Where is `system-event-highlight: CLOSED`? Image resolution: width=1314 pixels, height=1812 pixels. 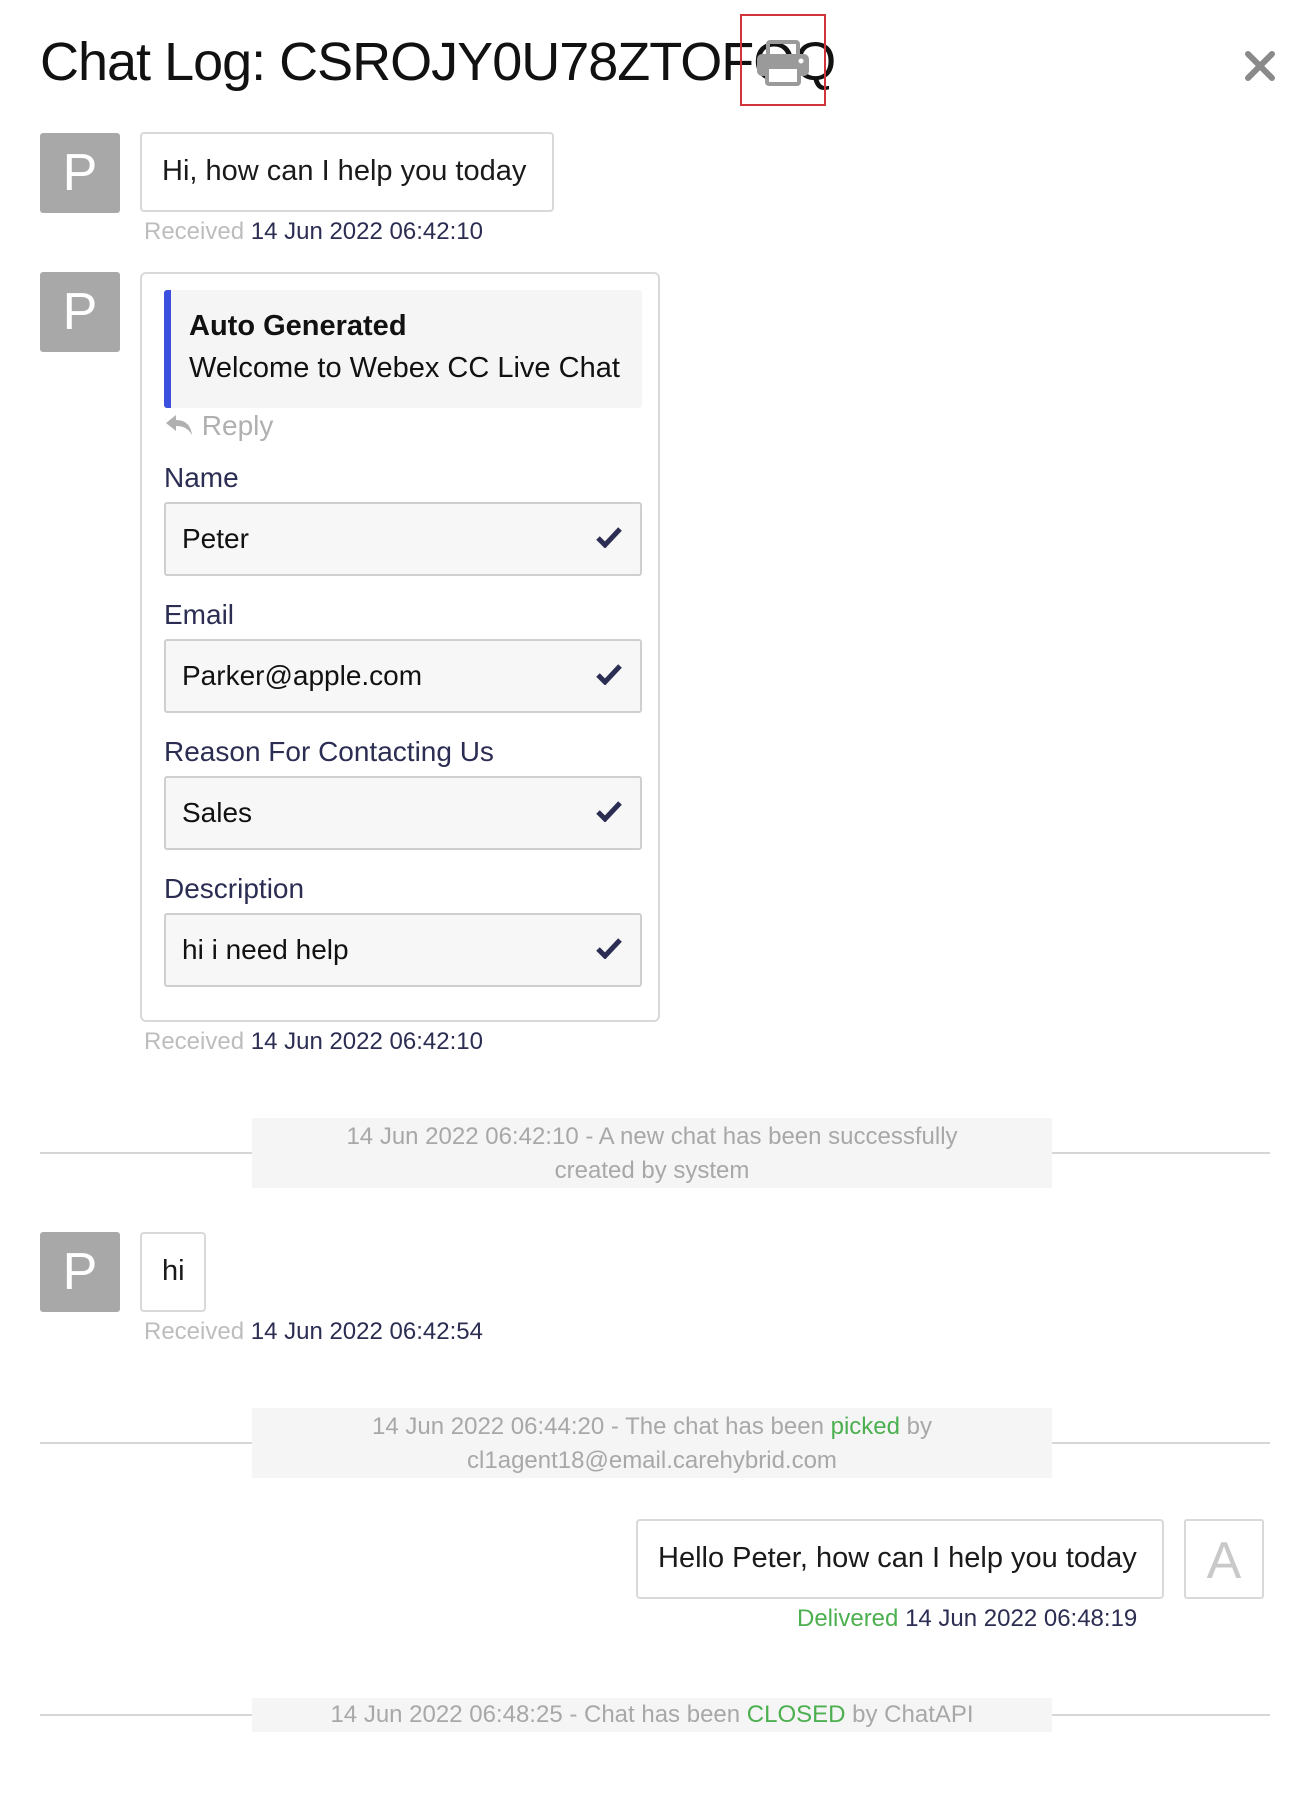 system-event-highlight: CLOSED is located at coordinates (796, 1714).